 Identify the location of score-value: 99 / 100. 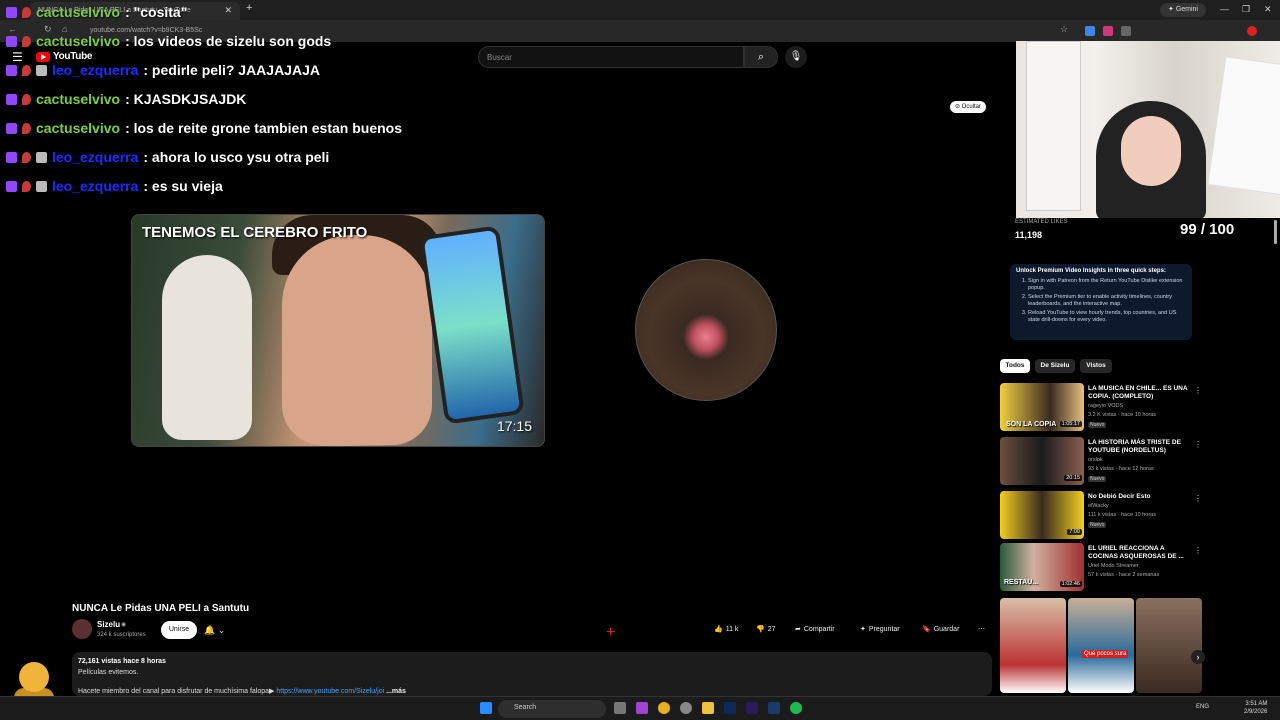
(1207, 229).